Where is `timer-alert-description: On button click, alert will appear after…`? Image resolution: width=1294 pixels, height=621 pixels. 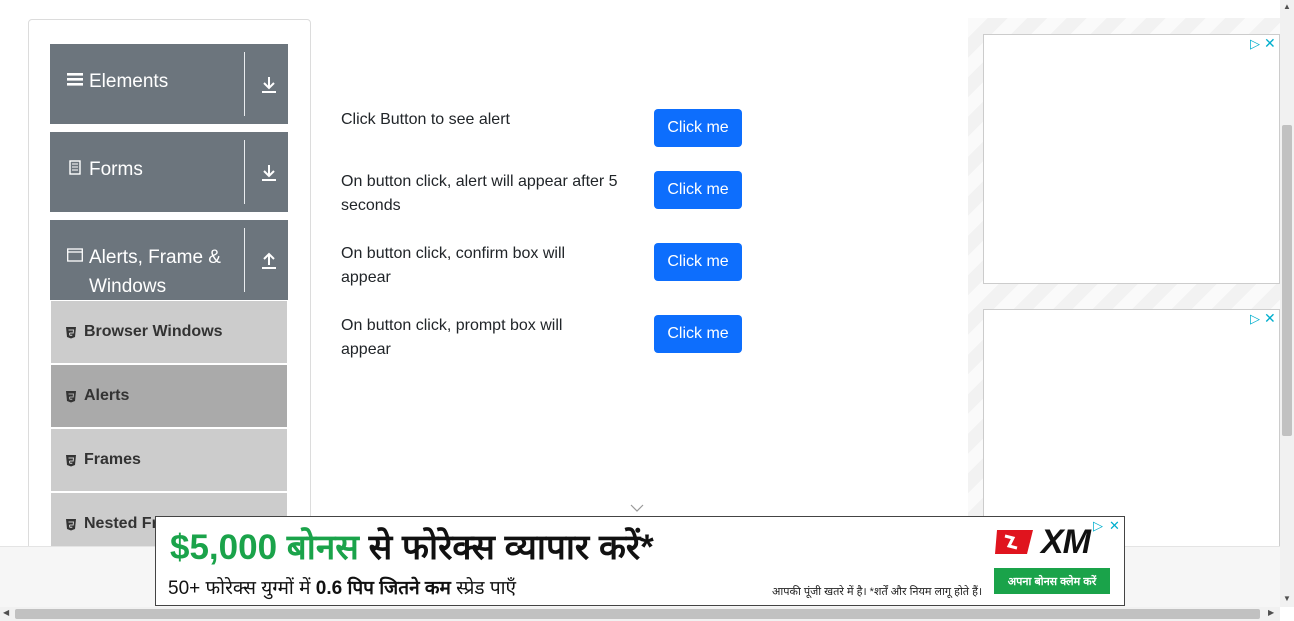 timer-alert-description: On button click, alert will appear after… is located at coordinates (479, 193).